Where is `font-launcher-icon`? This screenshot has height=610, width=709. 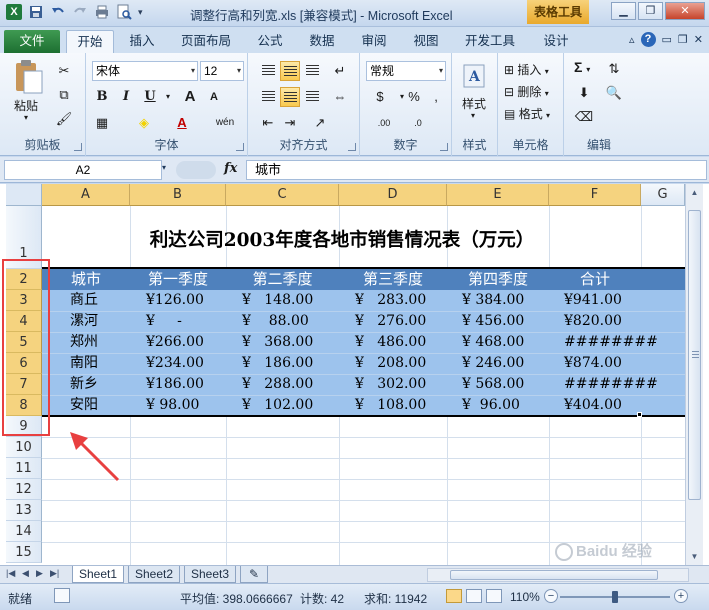
font-launcher-icon is located at coordinates (240, 147).